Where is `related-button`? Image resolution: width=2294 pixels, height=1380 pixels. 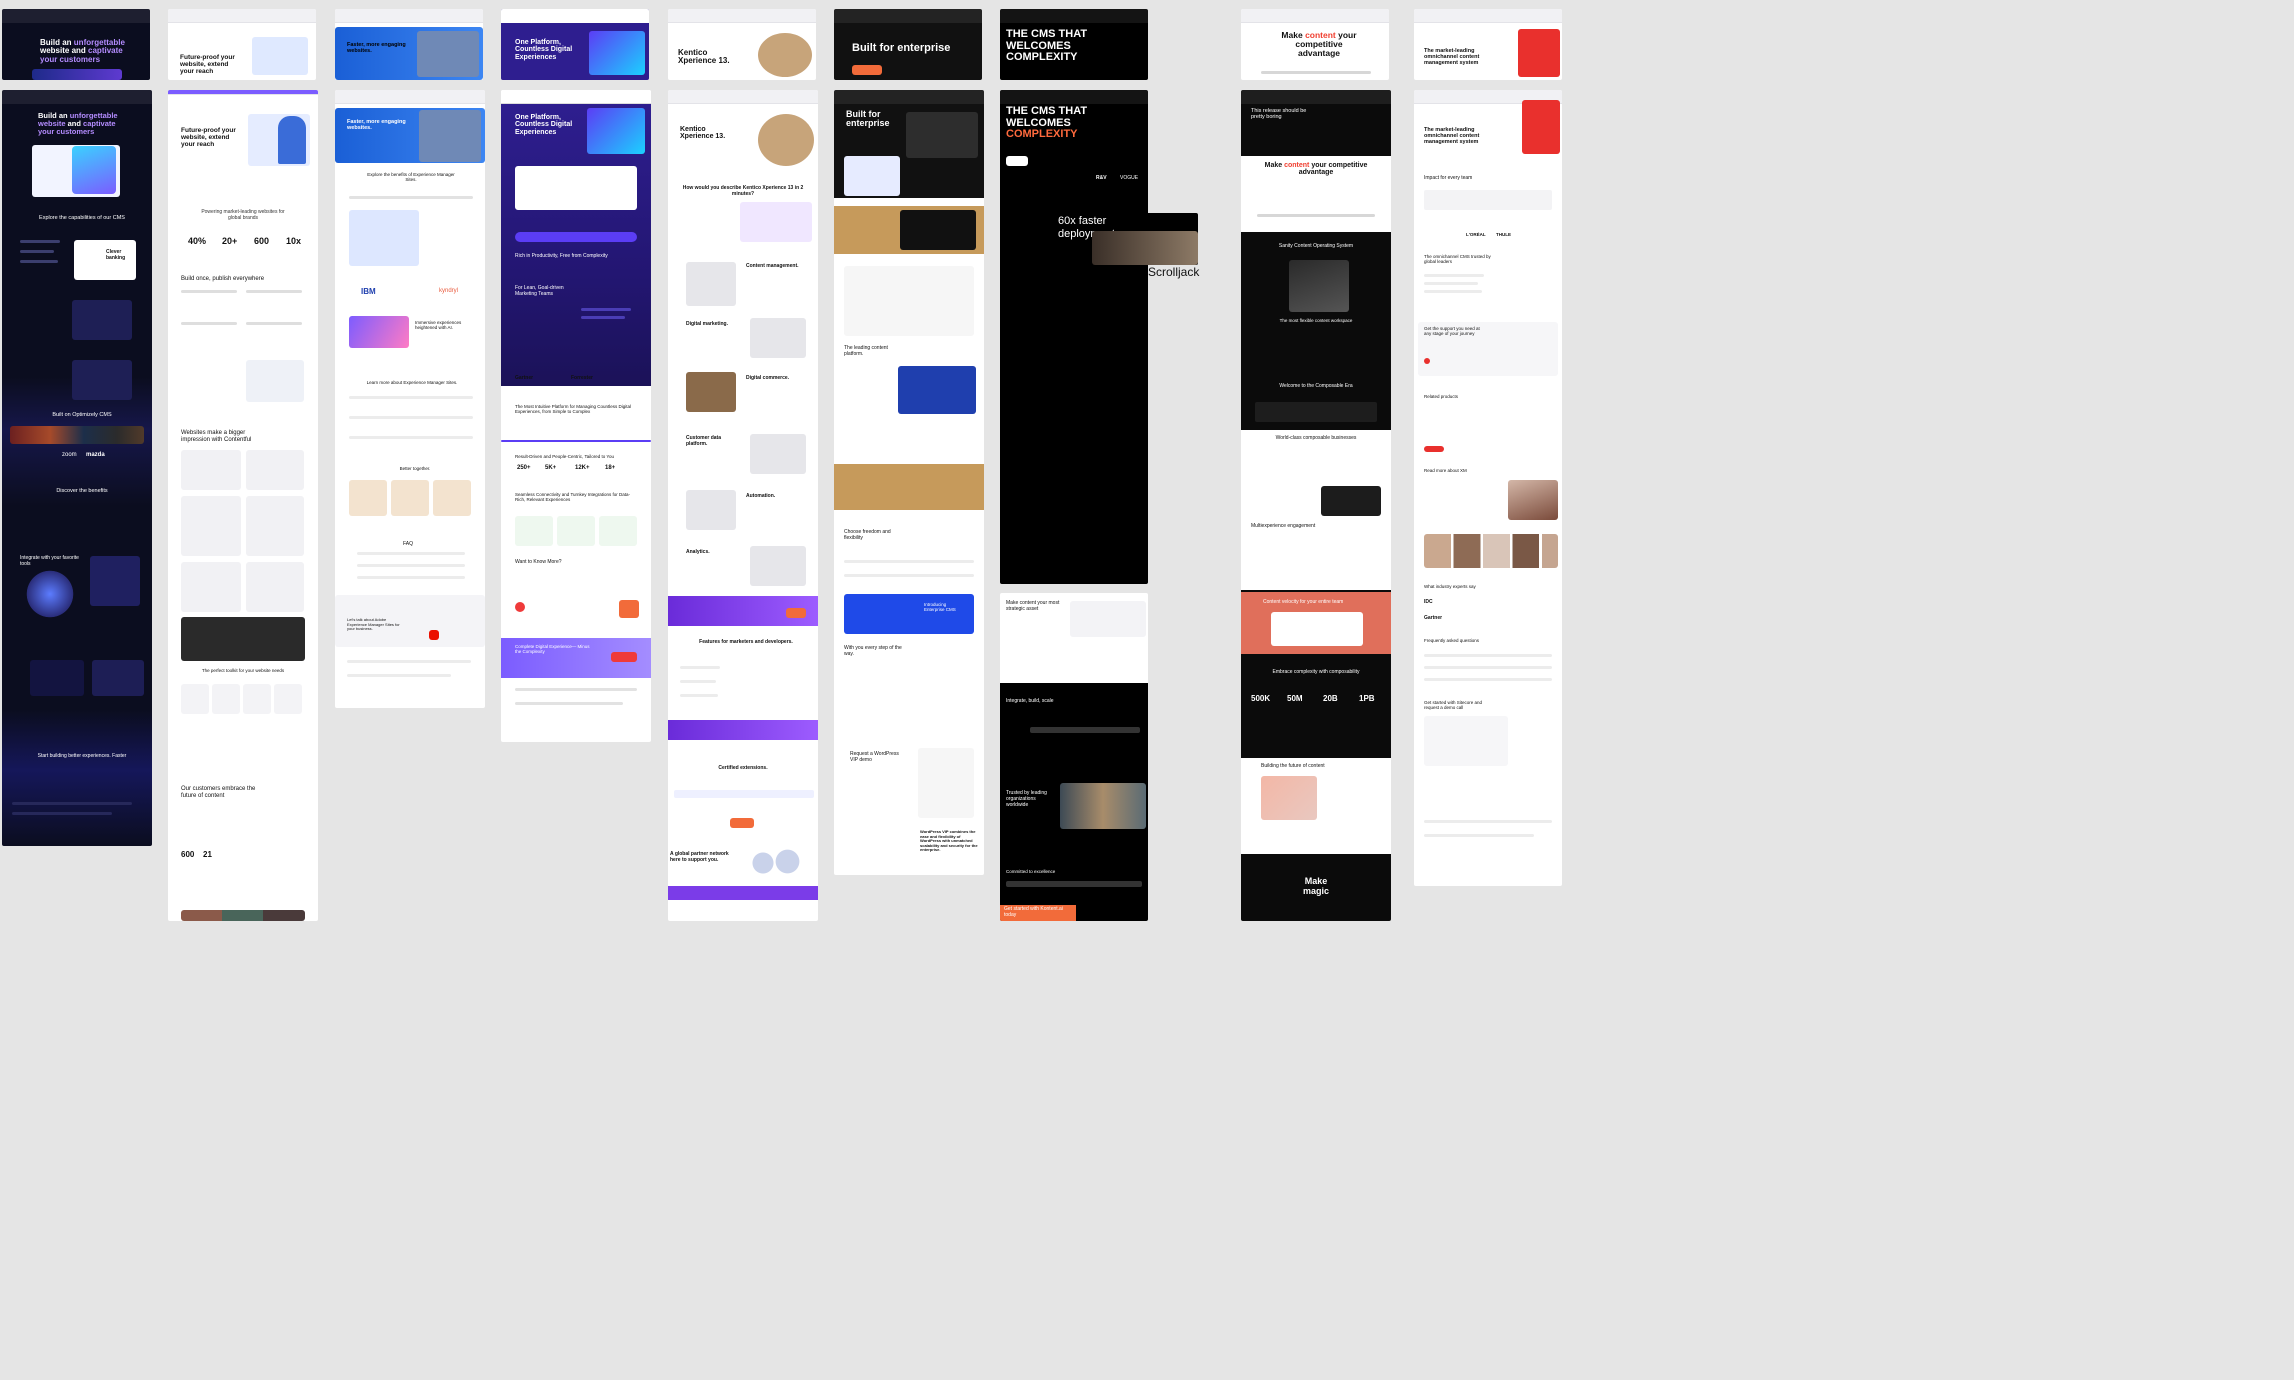 related-button is located at coordinates (1434, 449).